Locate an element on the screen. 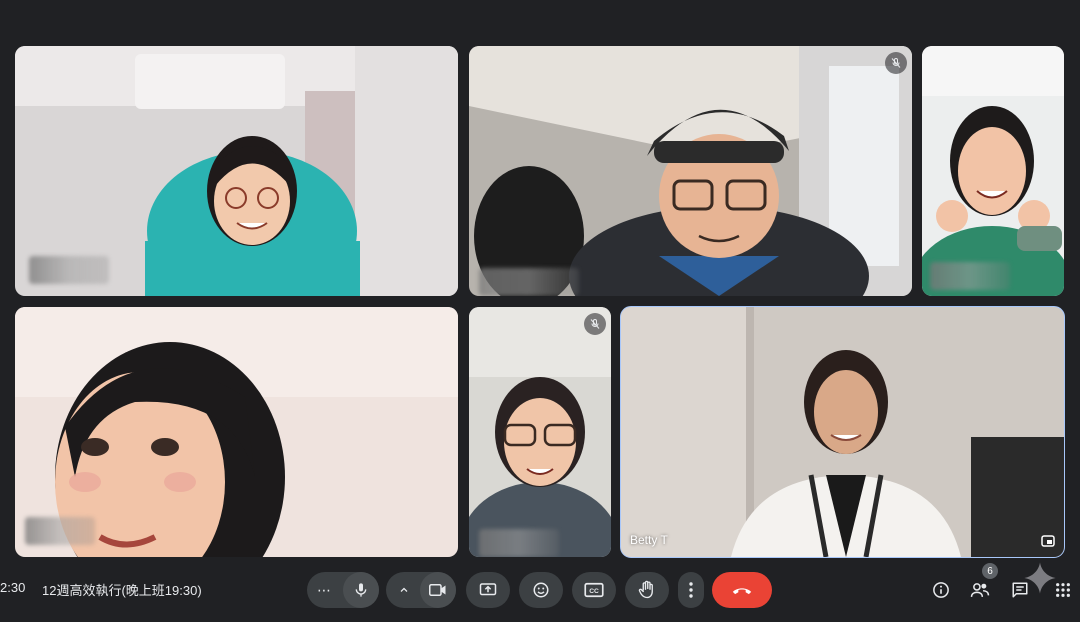  more-options-button is located at coordinates (691, 590).